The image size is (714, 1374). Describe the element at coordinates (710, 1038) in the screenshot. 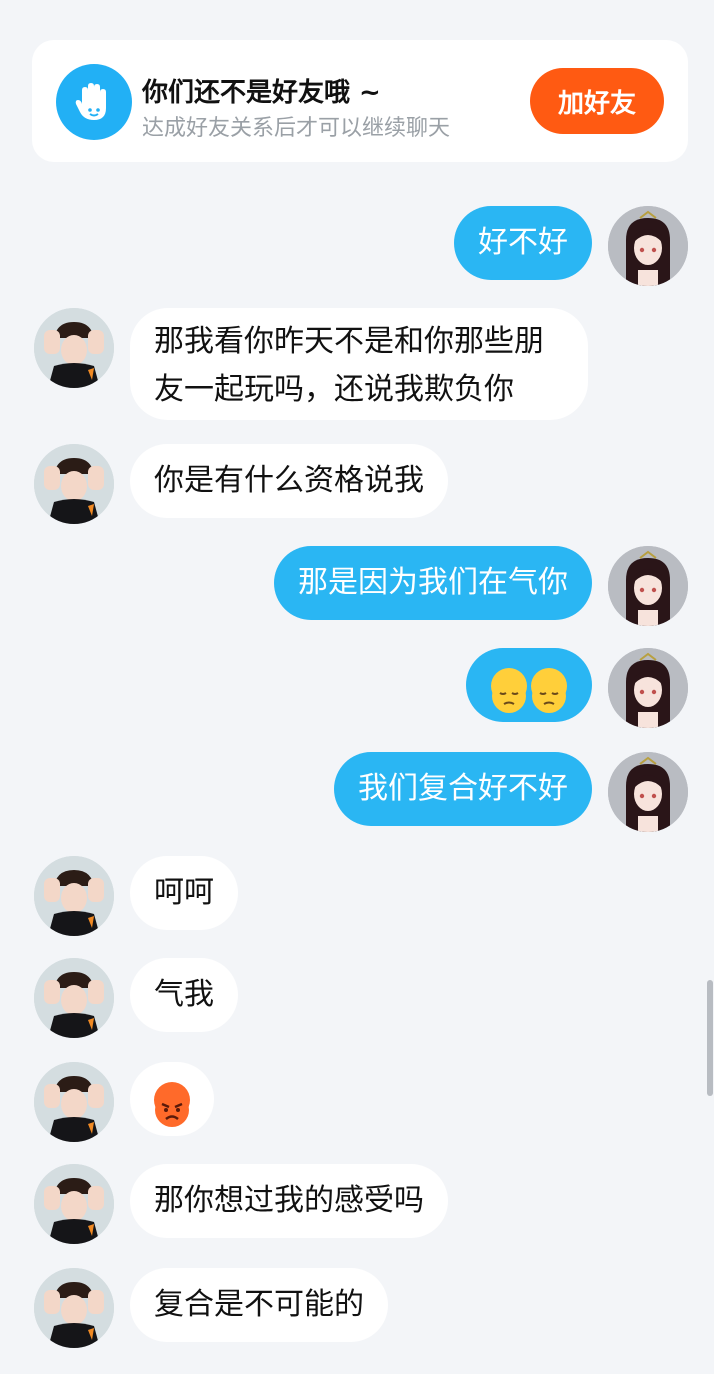

I see `scrollbar` at that location.